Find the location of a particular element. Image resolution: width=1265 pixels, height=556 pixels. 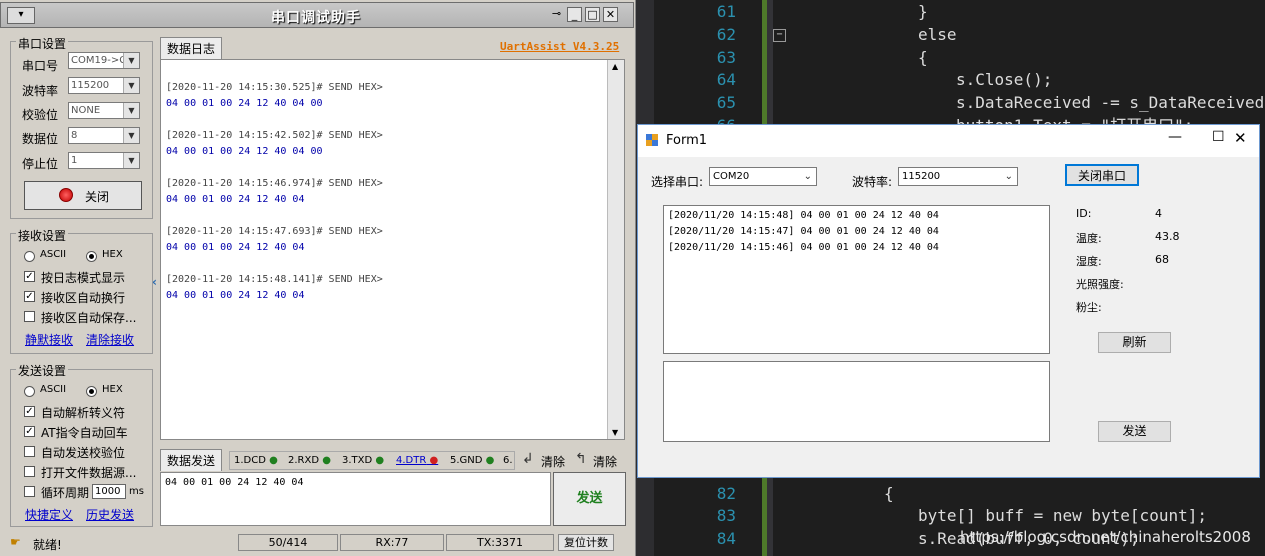

recv-settings-title: 接收设置 is located at coordinates (42, 235).